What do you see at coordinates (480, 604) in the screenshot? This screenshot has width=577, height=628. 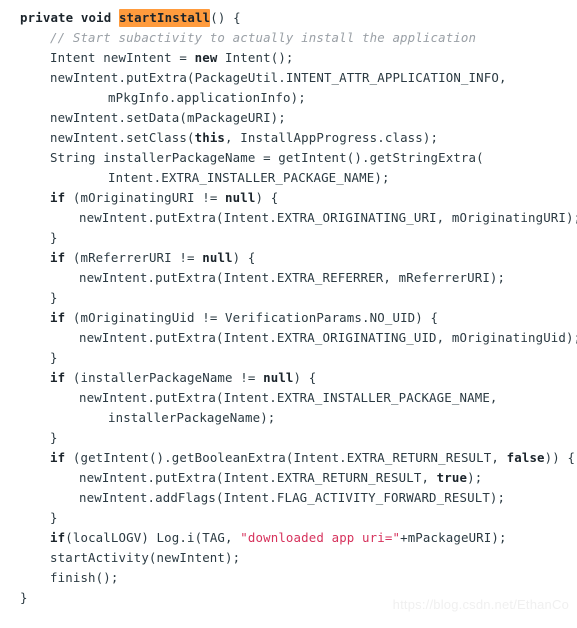 I see `watermark-text: https://blog.csdn.net/EthanCo` at bounding box center [480, 604].